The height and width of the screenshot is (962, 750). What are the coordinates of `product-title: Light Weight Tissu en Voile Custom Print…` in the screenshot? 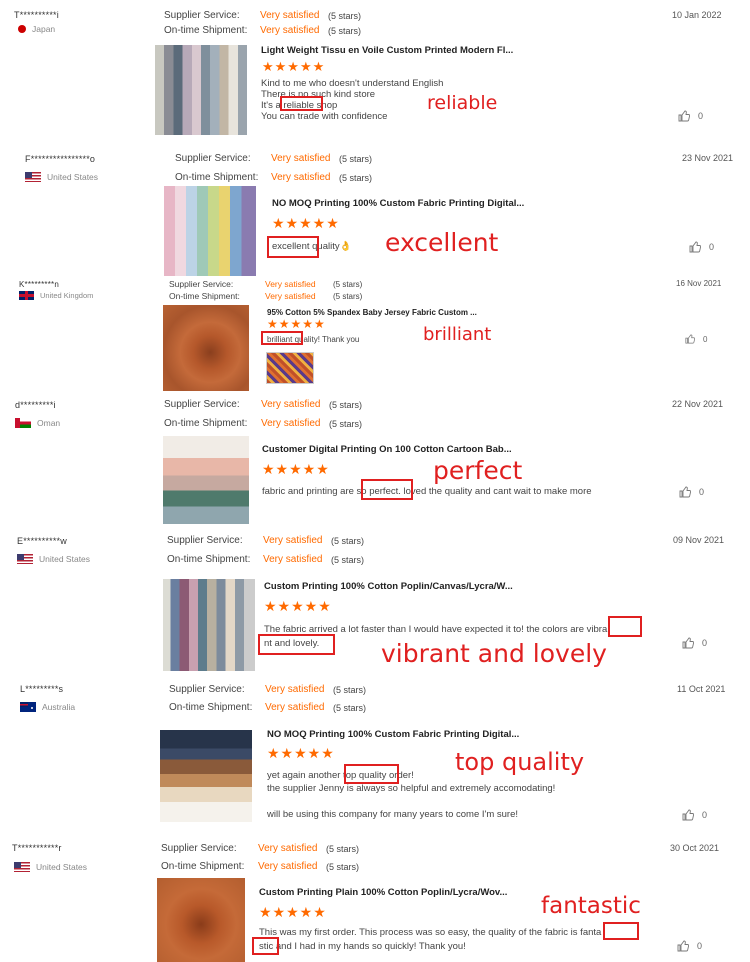 It's located at (387, 50).